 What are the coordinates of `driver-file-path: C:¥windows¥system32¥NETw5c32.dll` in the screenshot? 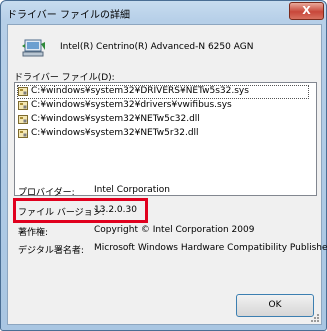 It's located at (115, 119).